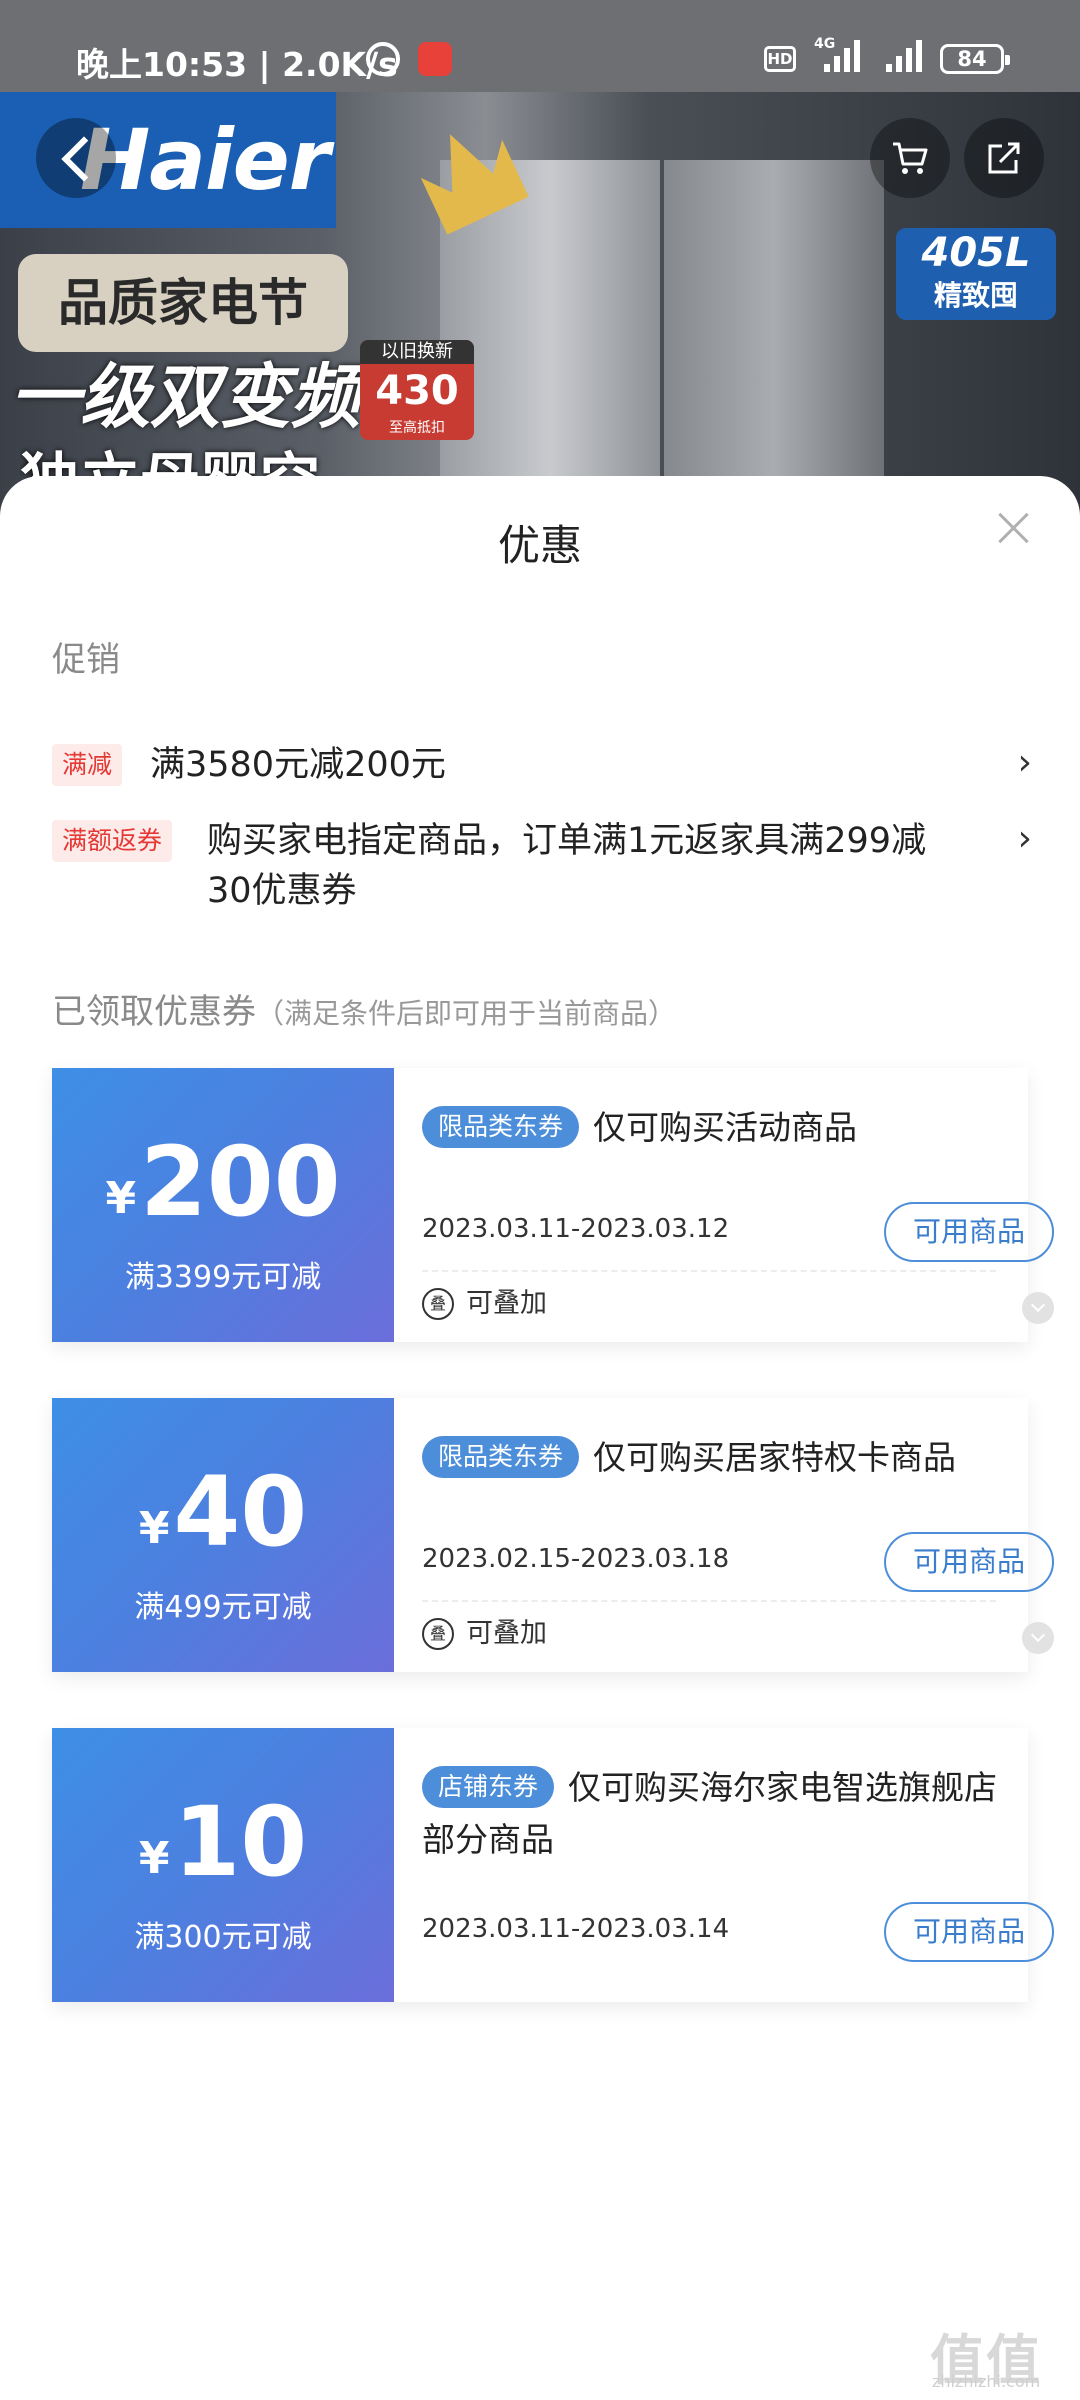  What do you see at coordinates (717, 1814) in the screenshot?
I see `coupon-description: 店铺东券 仅可购买海尔家电智选旗舰店部分商品` at bounding box center [717, 1814].